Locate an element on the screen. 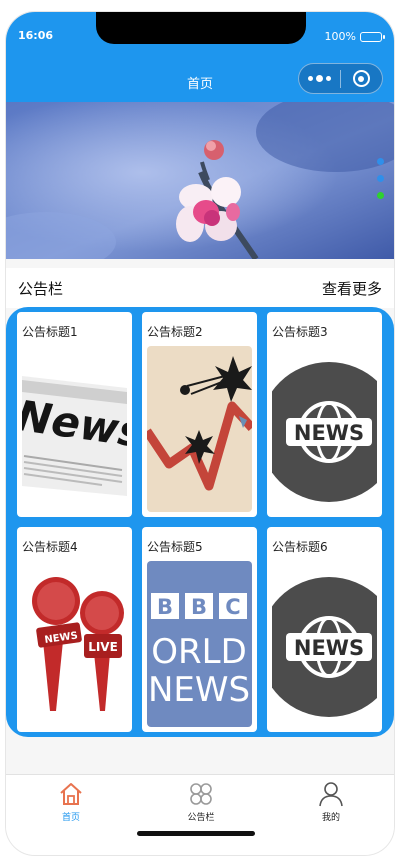  bulletin-card: 公告标题4 NEWS LIVE is located at coordinates (74, 629).